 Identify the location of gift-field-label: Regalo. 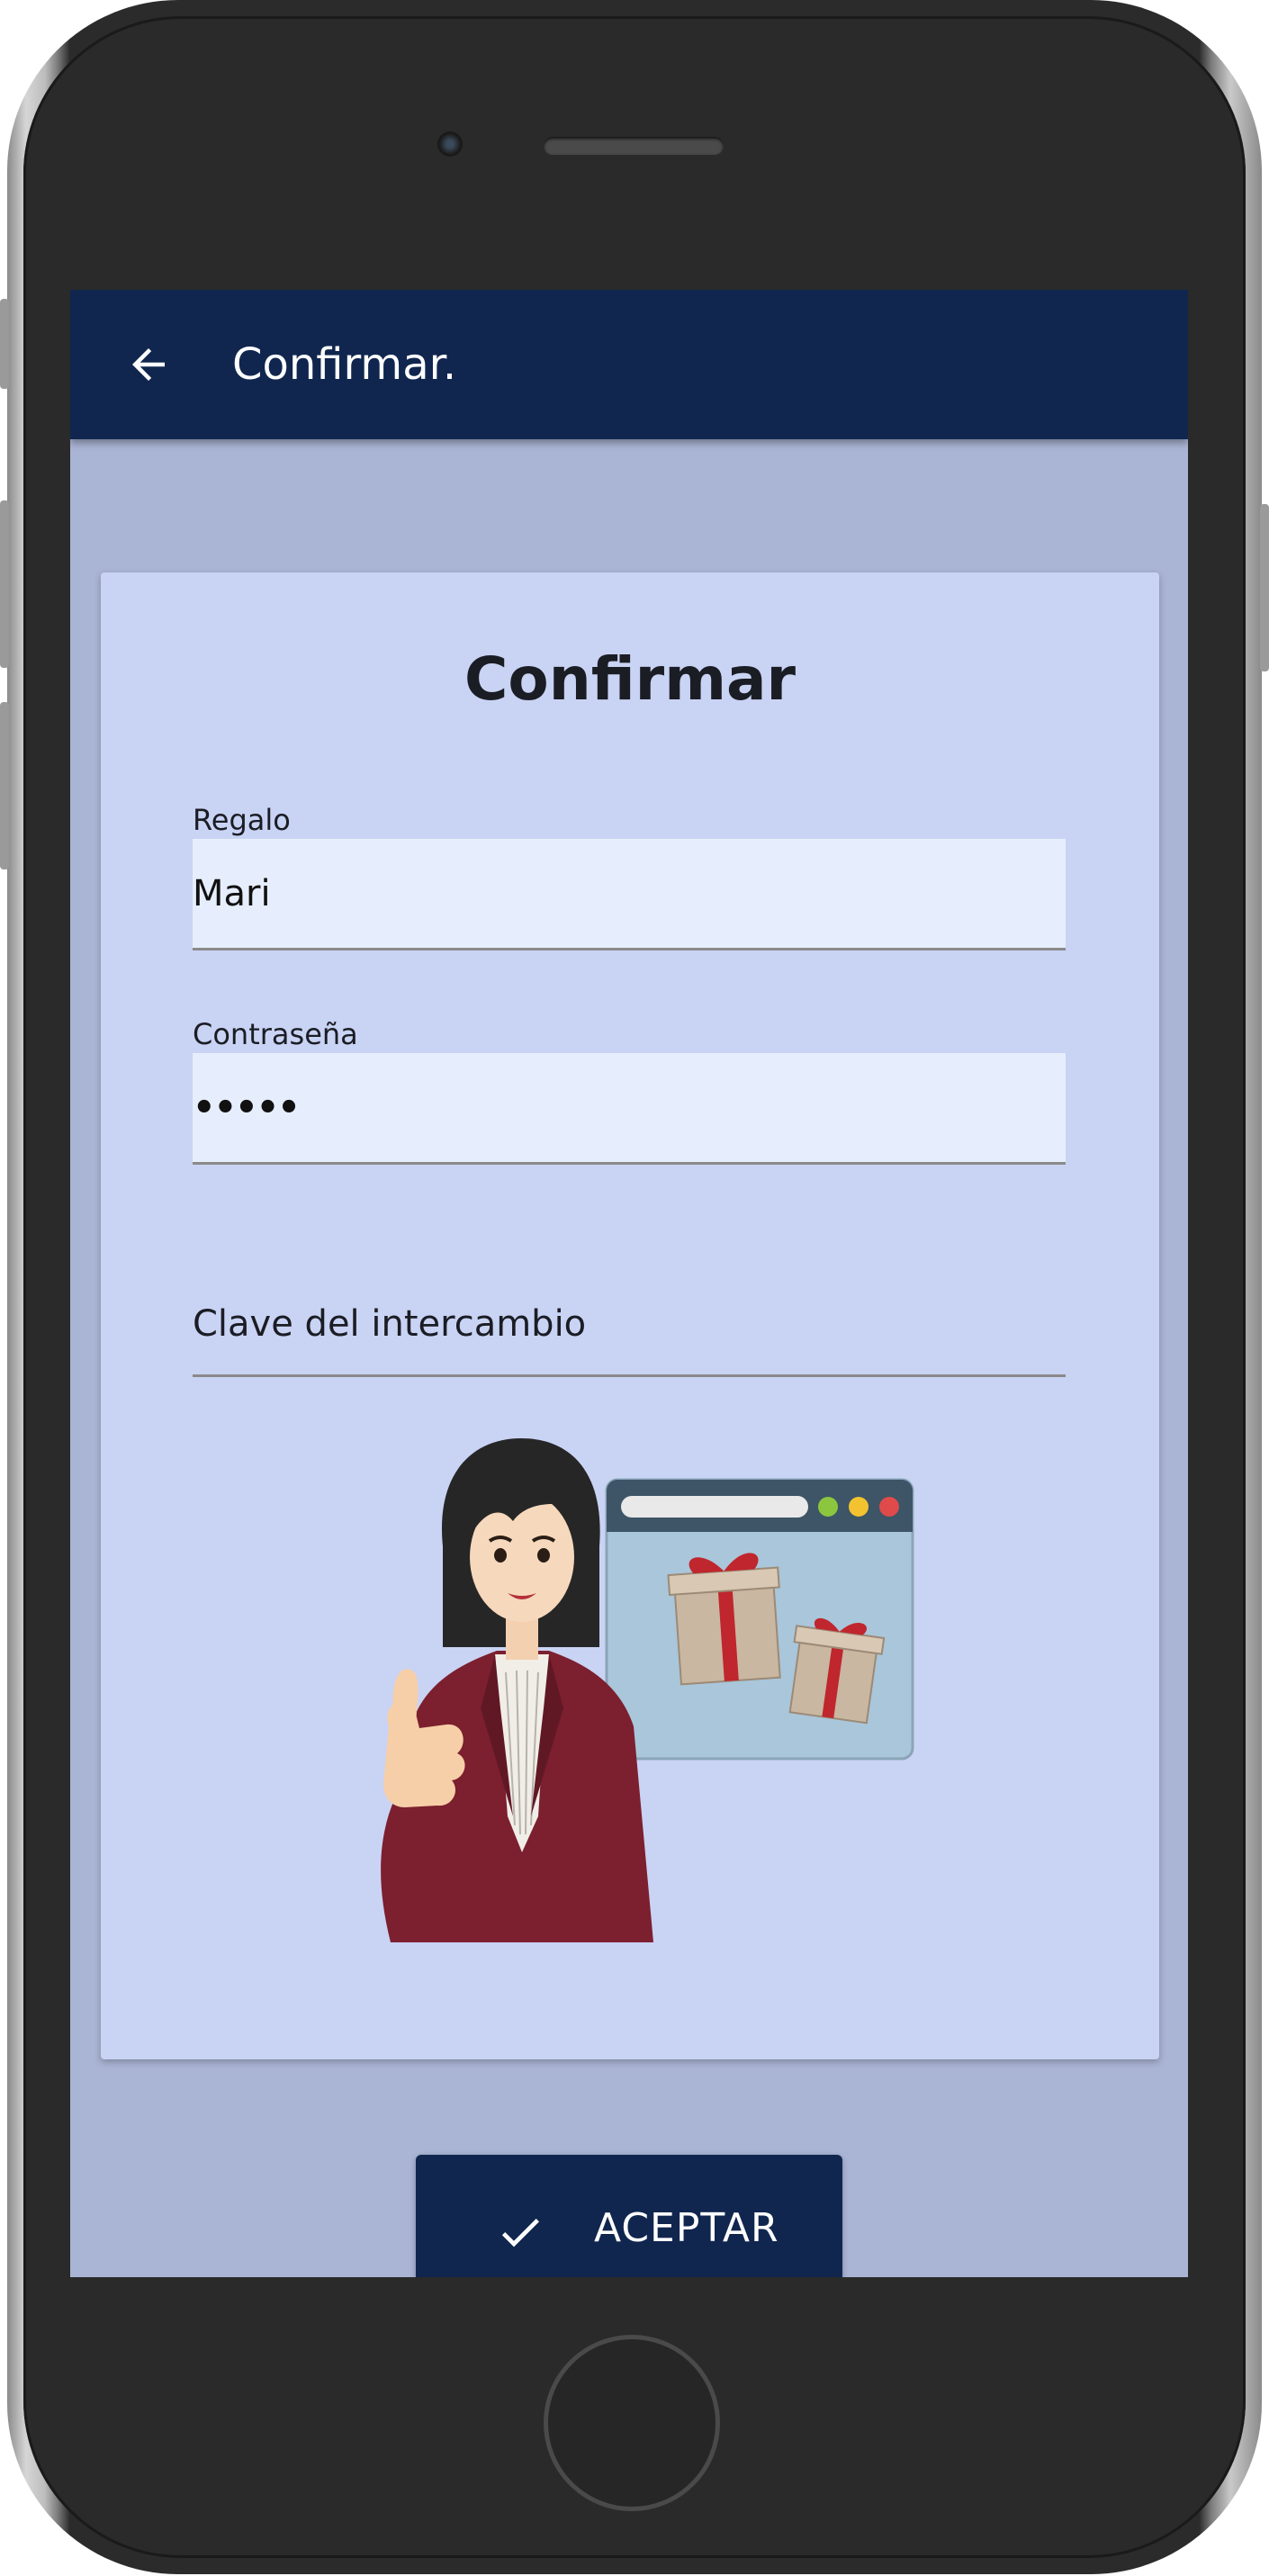
(242, 820).